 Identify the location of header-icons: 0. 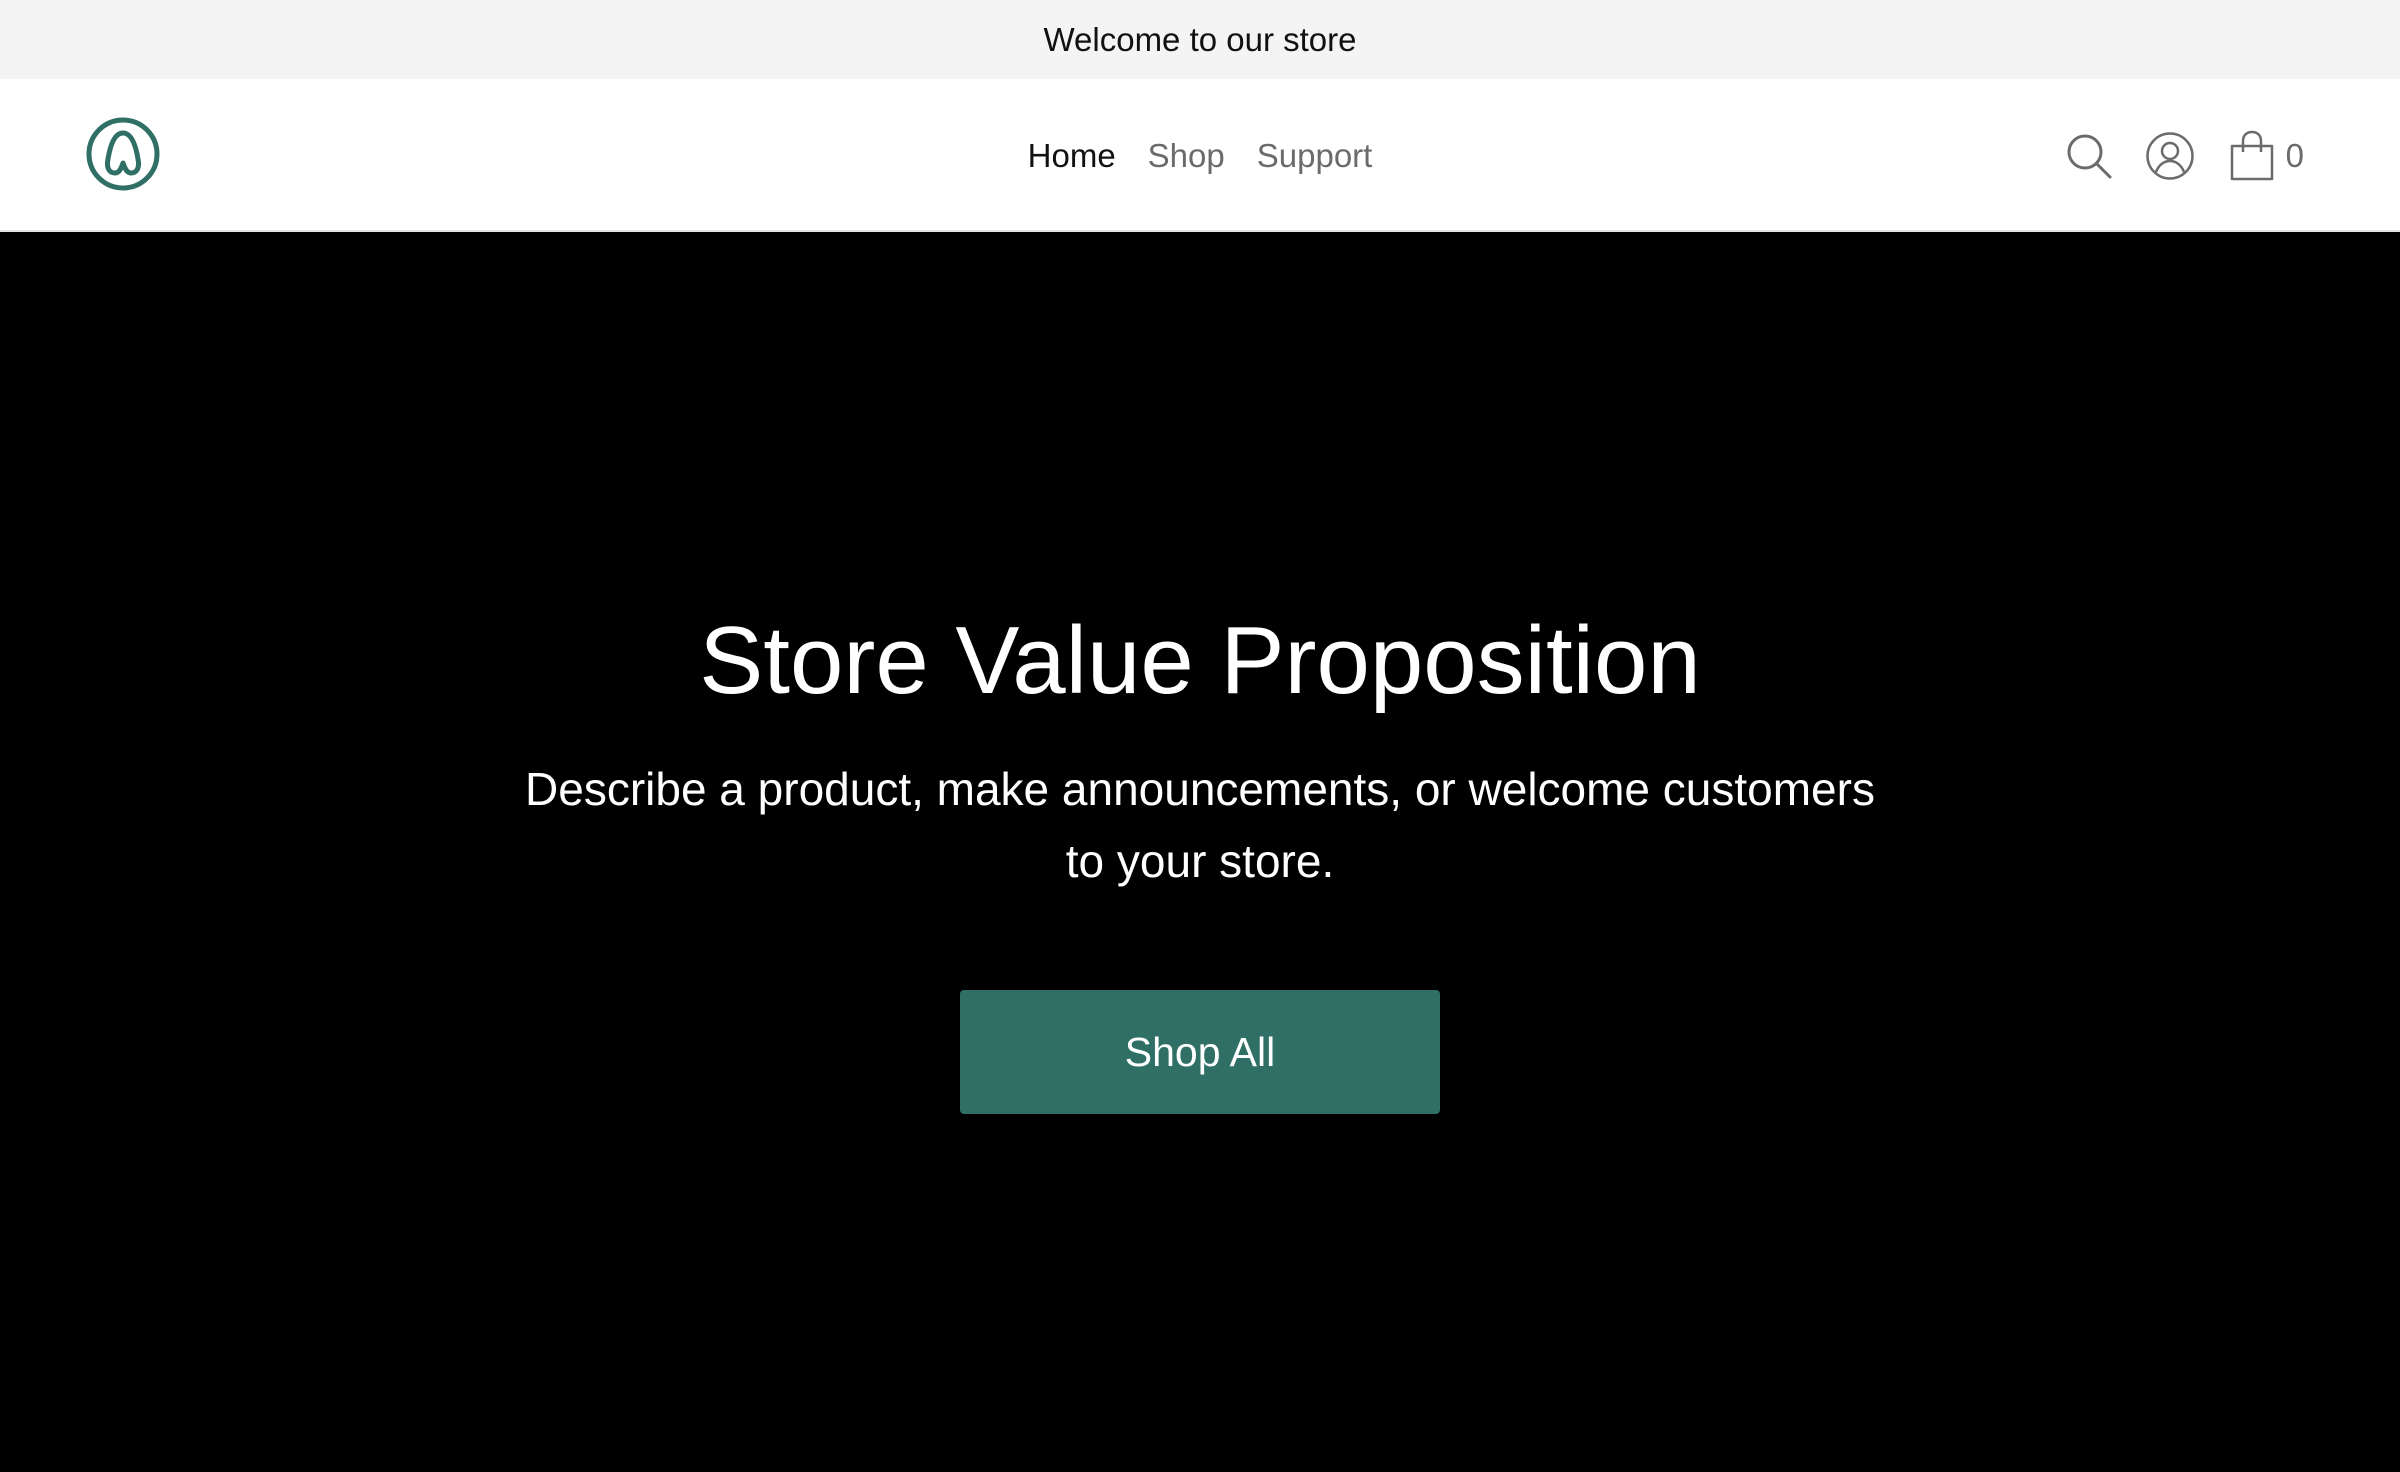
(2184, 155).